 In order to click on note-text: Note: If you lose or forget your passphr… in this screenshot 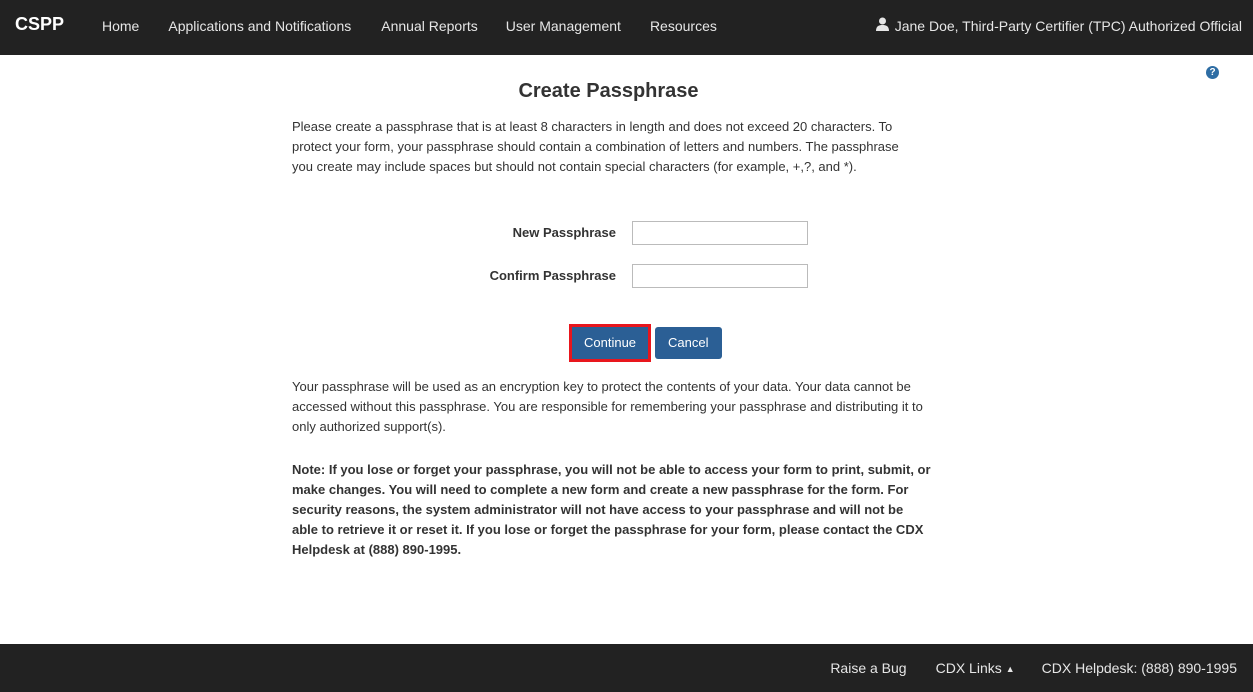, I will do `click(611, 509)`.